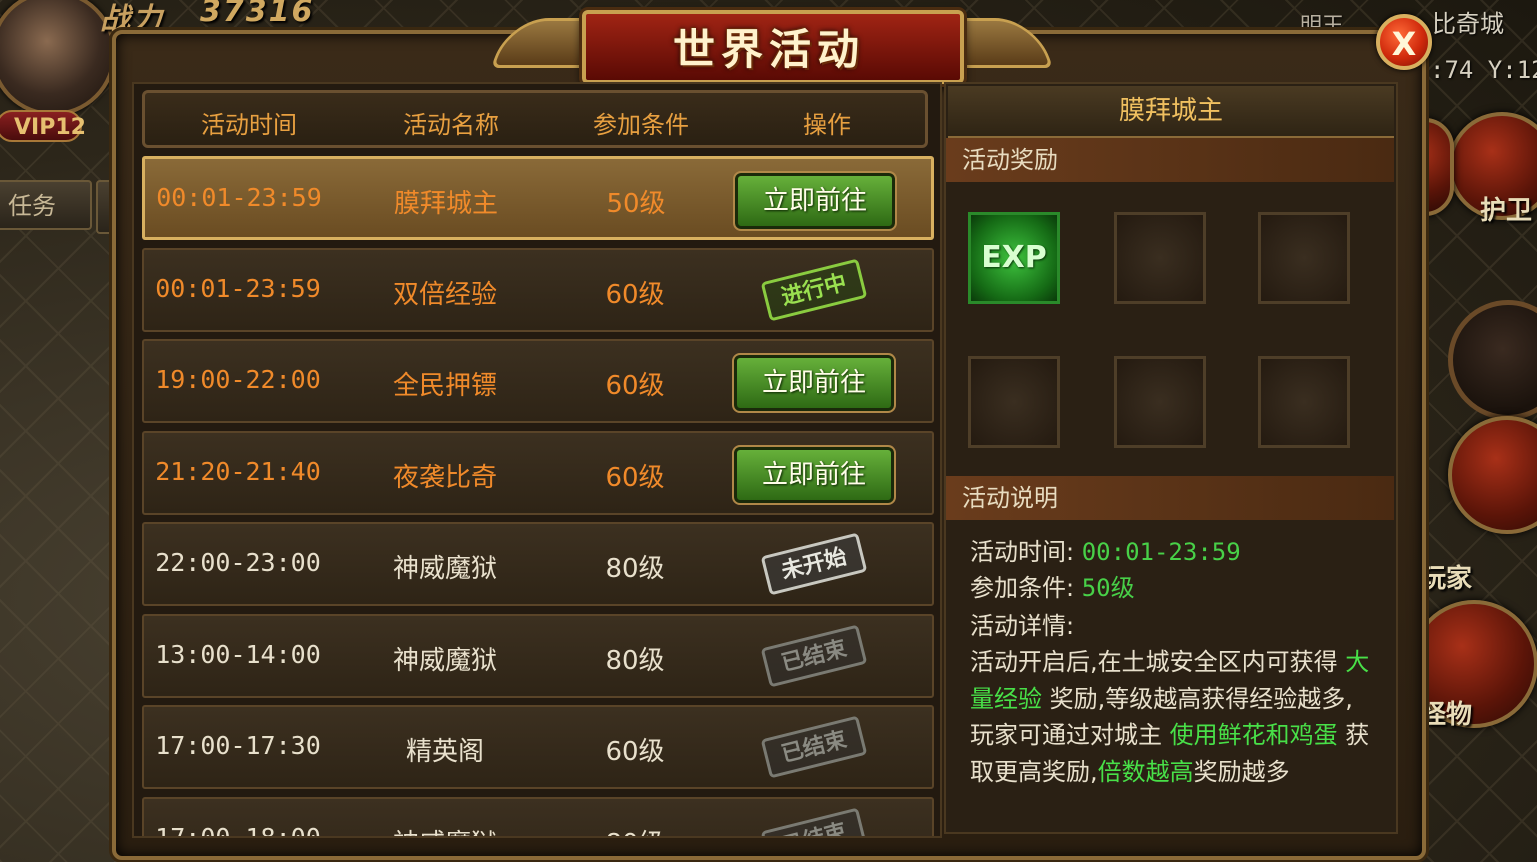 Image resolution: width=1537 pixels, height=862 pixels. Describe the element at coordinates (641, 125) in the screenshot. I see `header-condition: 参加条件` at that location.